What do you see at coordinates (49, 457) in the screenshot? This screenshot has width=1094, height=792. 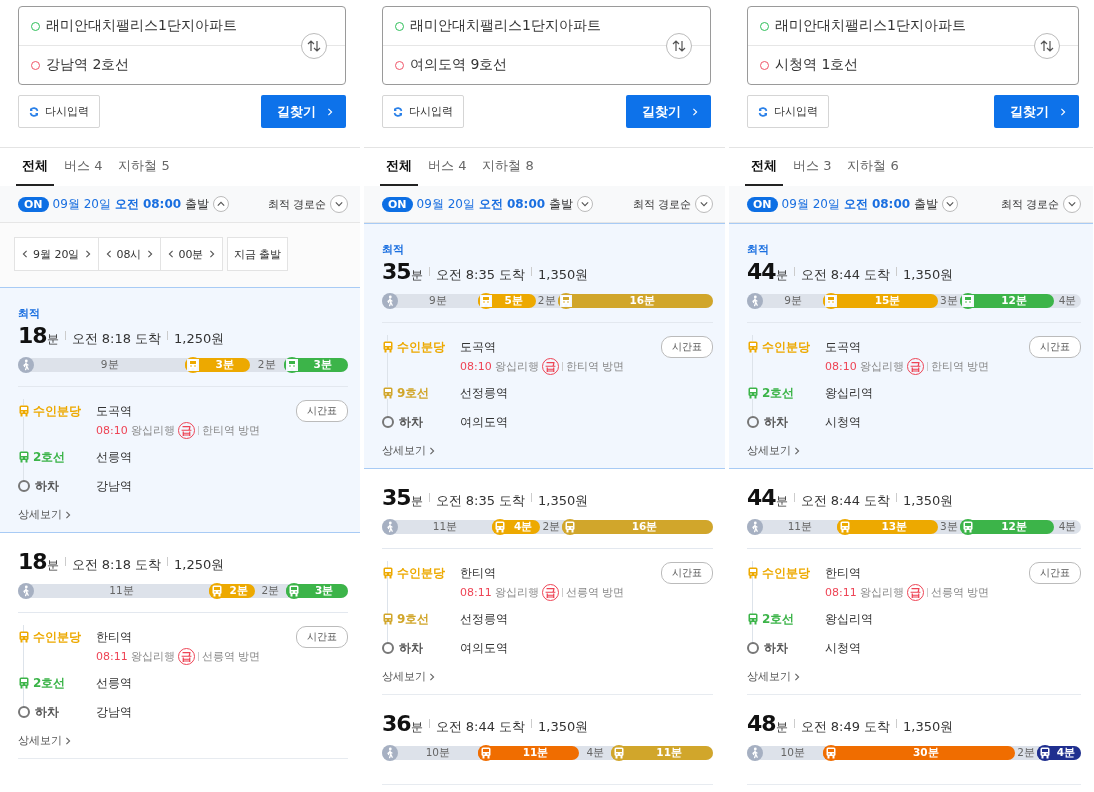 I see `line-name: 2호선` at bounding box center [49, 457].